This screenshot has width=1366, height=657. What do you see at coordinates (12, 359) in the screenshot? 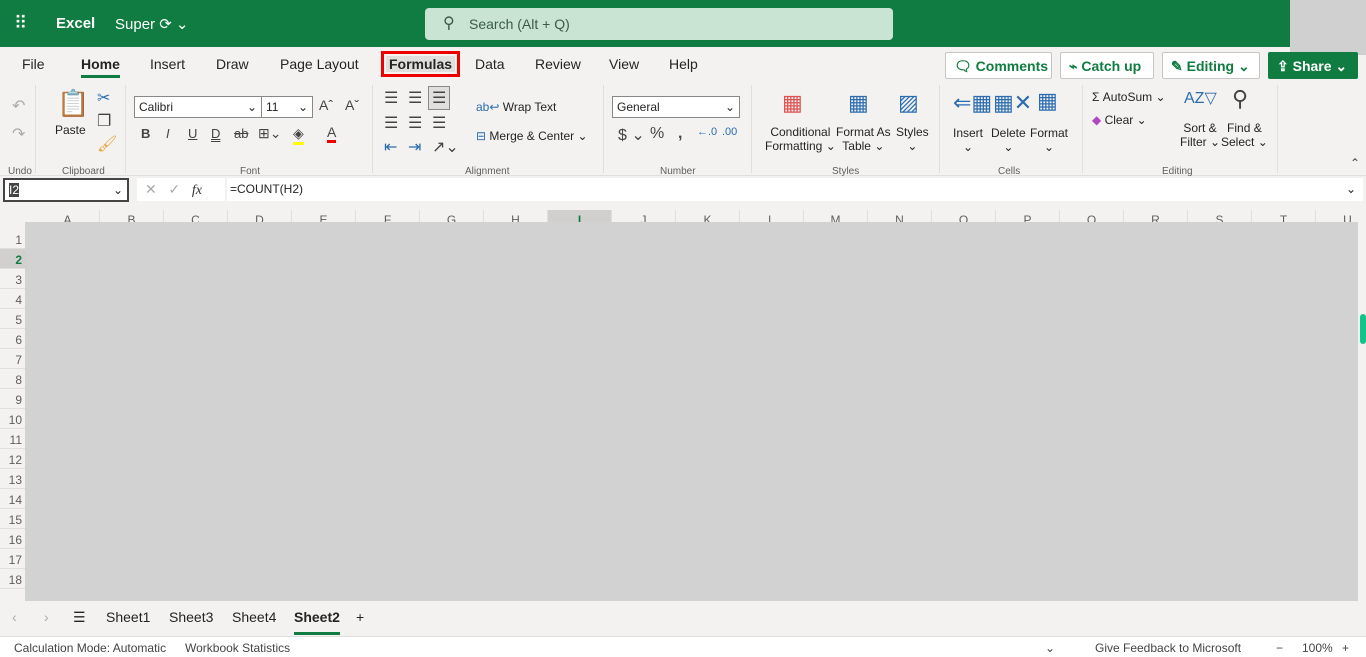
I see `row-header: 7` at bounding box center [12, 359].